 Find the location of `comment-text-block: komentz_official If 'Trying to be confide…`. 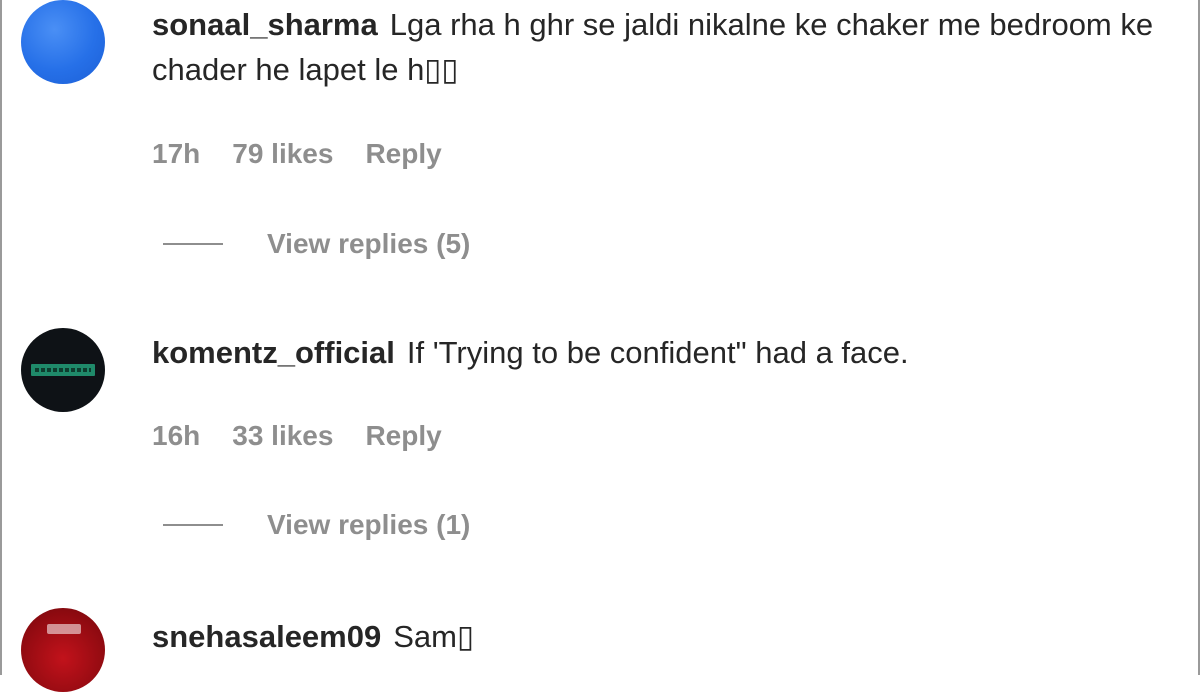

comment-text-block: komentz_official If 'Trying to be confide… is located at coordinates (662, 352).